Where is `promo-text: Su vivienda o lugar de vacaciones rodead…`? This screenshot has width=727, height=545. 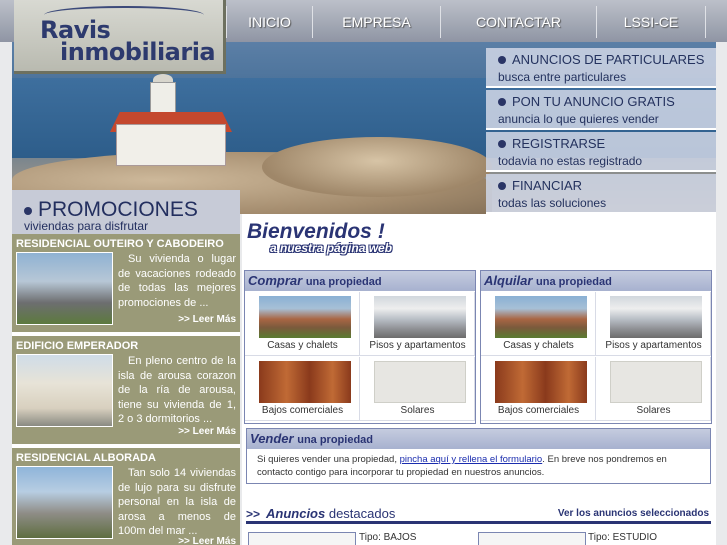
promo-text: Su vivienda o lugar de vacaciones rodead… is located at coordinates (177, 281).